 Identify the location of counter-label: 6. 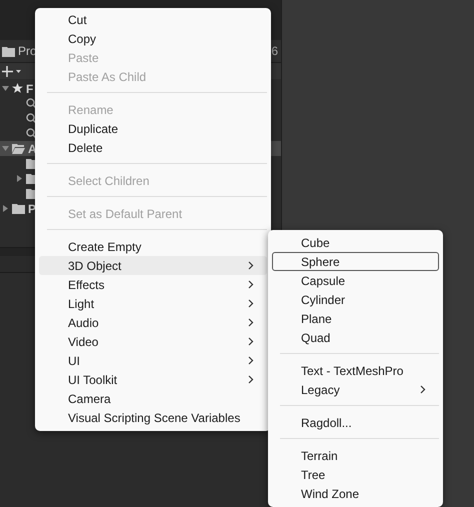
(275, 51).